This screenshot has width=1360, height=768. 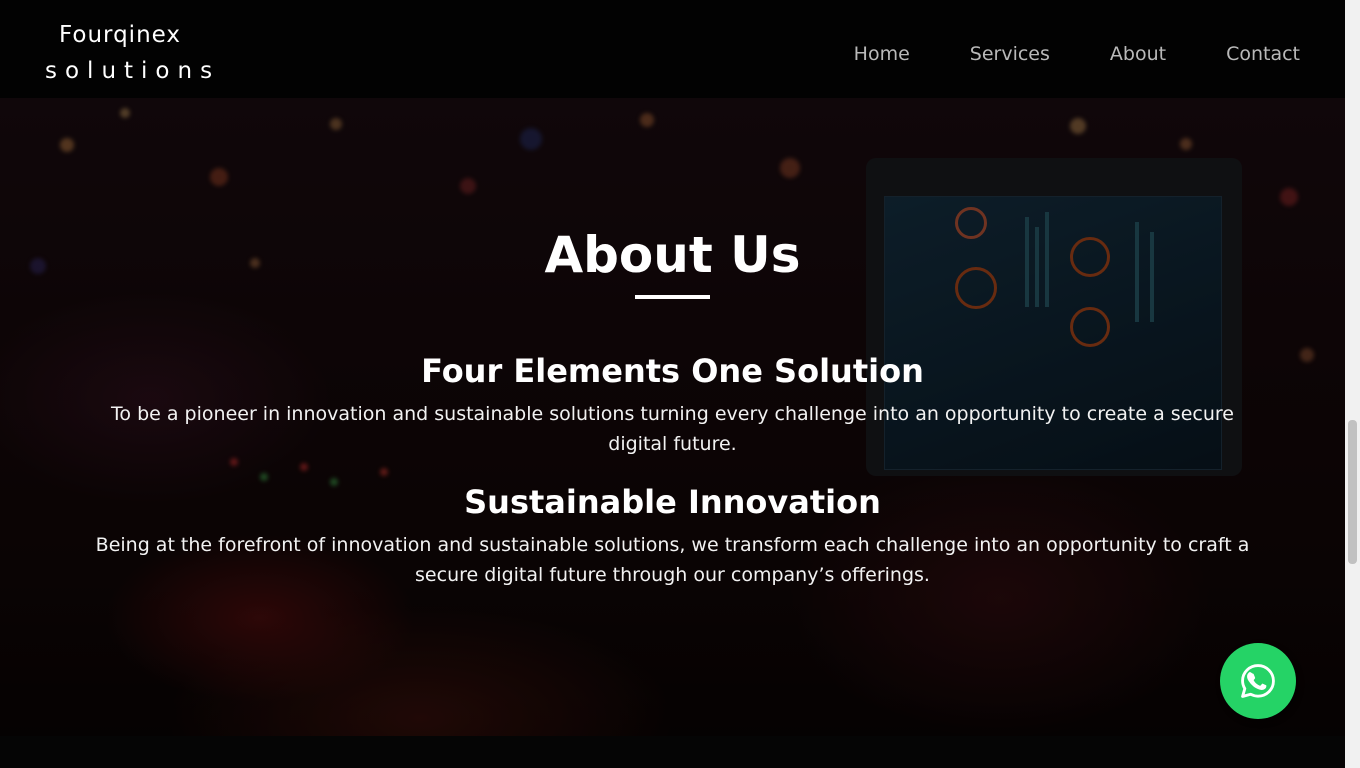 What do you see at coordinates (1263, 54) in the screenshot?
I see `nav-contact: Contact` at bounding box center [1263, 54].